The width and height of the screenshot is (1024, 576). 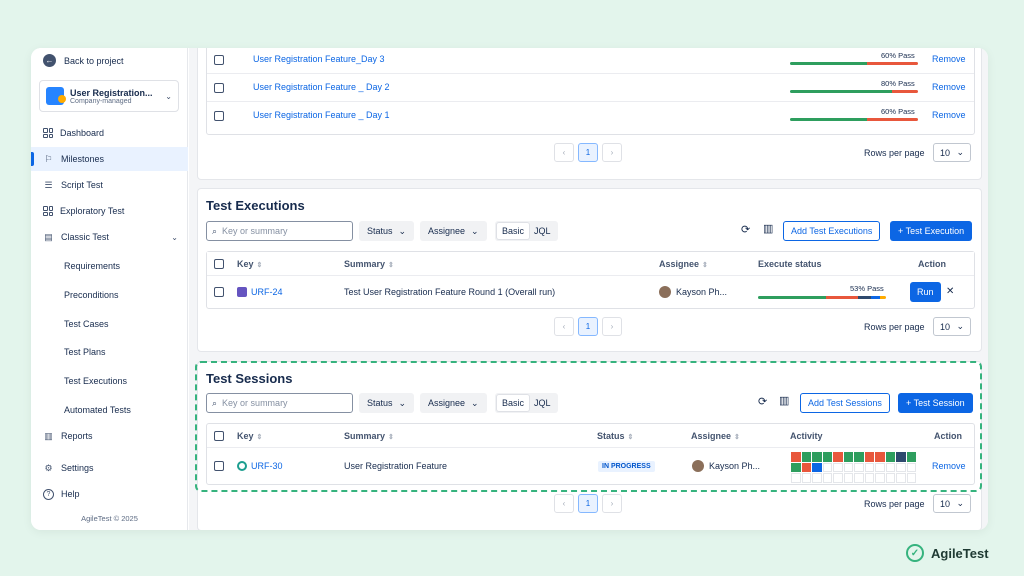 I want to click on sidebar-subitem-test-cases: Test Cases, so click(x=86, y=324).